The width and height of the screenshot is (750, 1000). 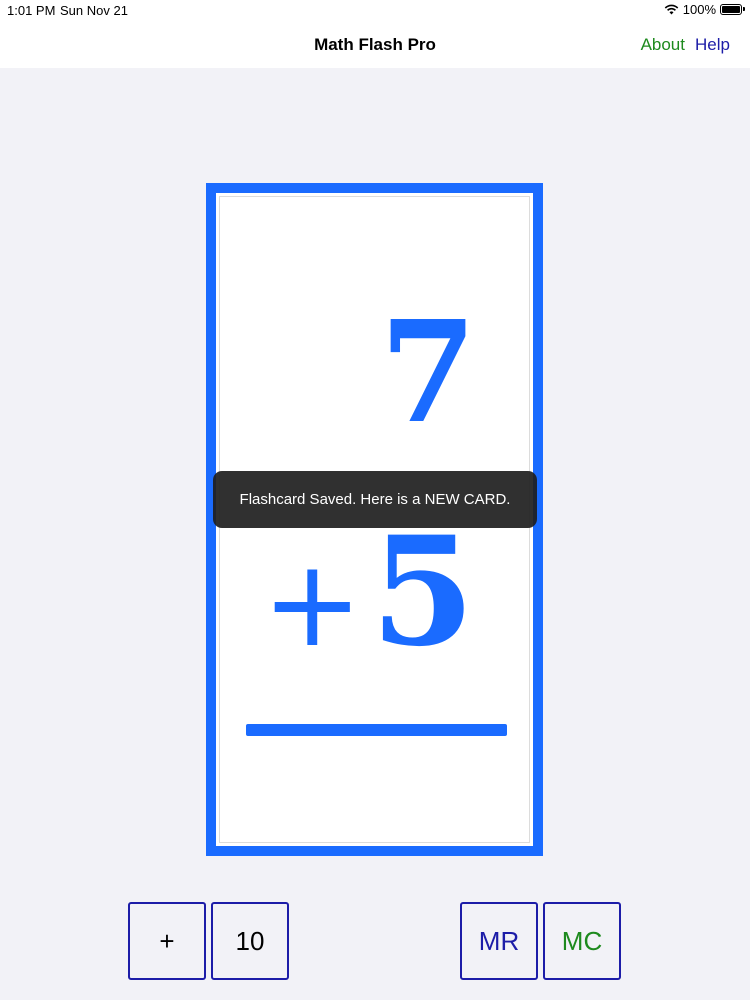 I want to click on card-operator: +, so click(x=312, y=604).